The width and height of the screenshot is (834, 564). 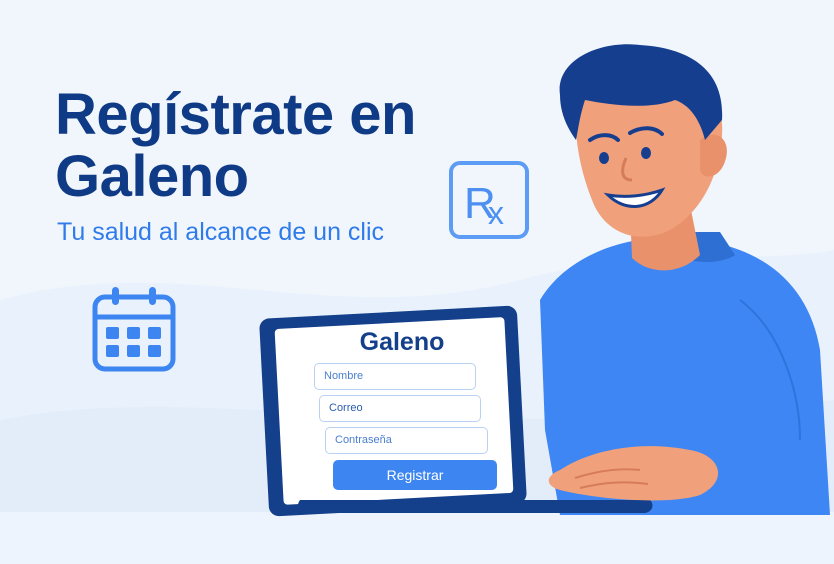 I want to click on rx-prescription-icon: R x, so click(x=489, y=200).